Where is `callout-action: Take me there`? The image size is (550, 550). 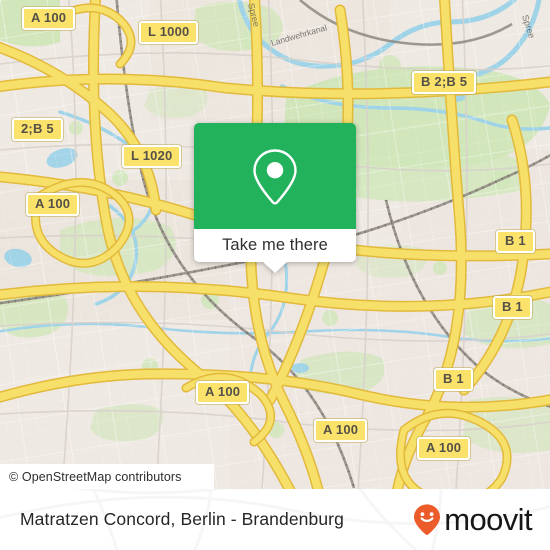
callout-action: Take me there is located at coordinates (275, 251).